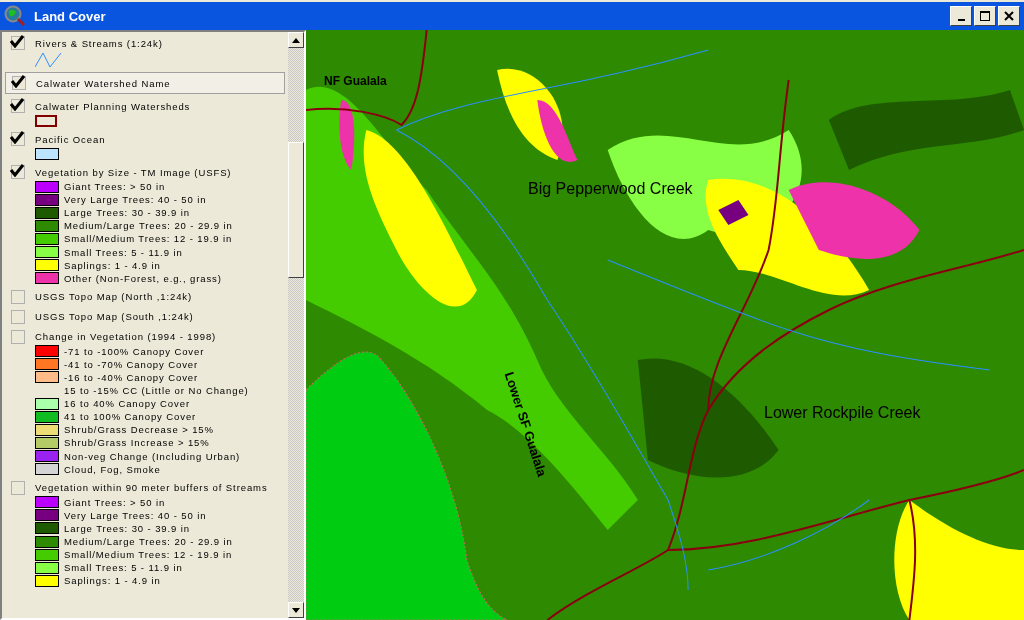 The image size is (1024, 620). I want to click on vertical-scrollbar, so click(296, 325).